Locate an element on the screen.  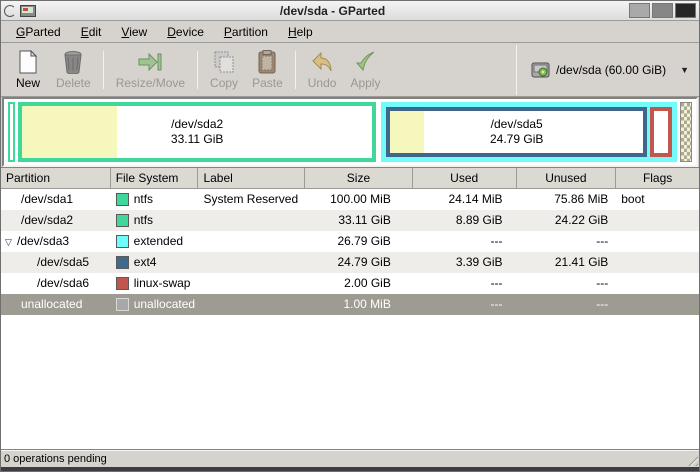
resize-grip is located at coordinates (691, 459).